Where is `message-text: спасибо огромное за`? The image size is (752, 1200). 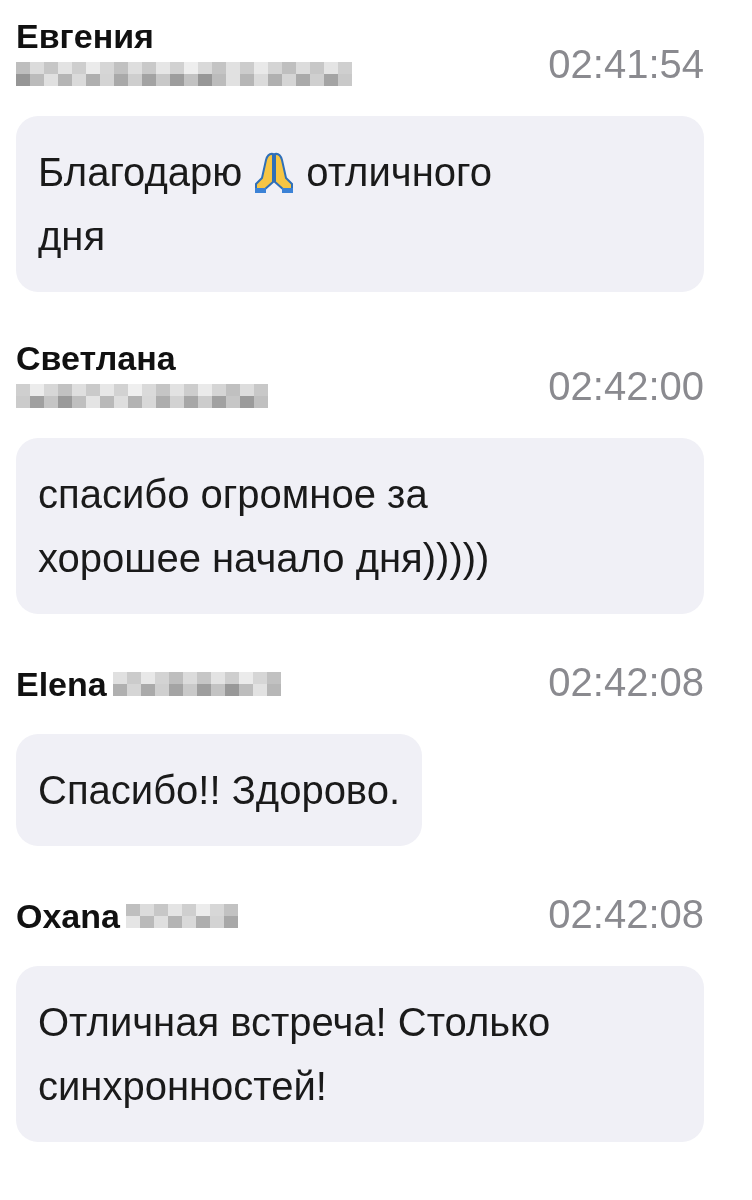
message-text: спасибо огромное за is located at coordinates (233, 494).